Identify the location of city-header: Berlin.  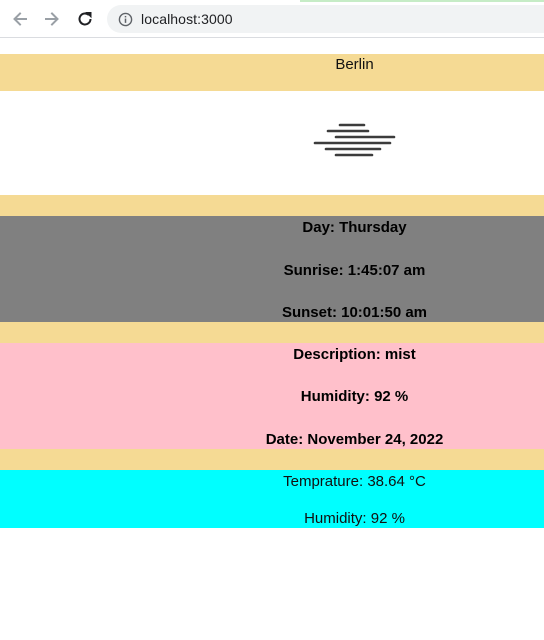
(272, 72).